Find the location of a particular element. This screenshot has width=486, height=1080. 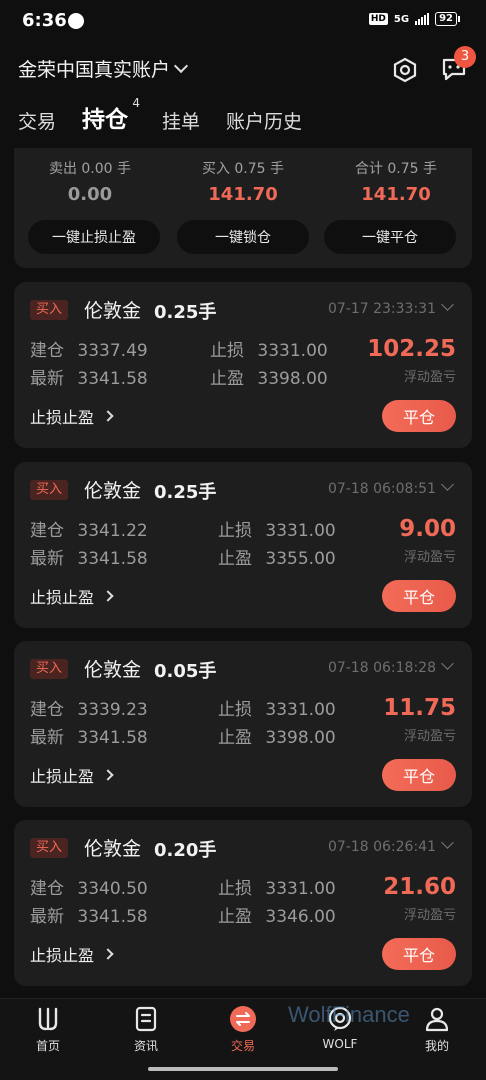

nav-wolf-label: WOLF is located at coordinates (340, 1044).